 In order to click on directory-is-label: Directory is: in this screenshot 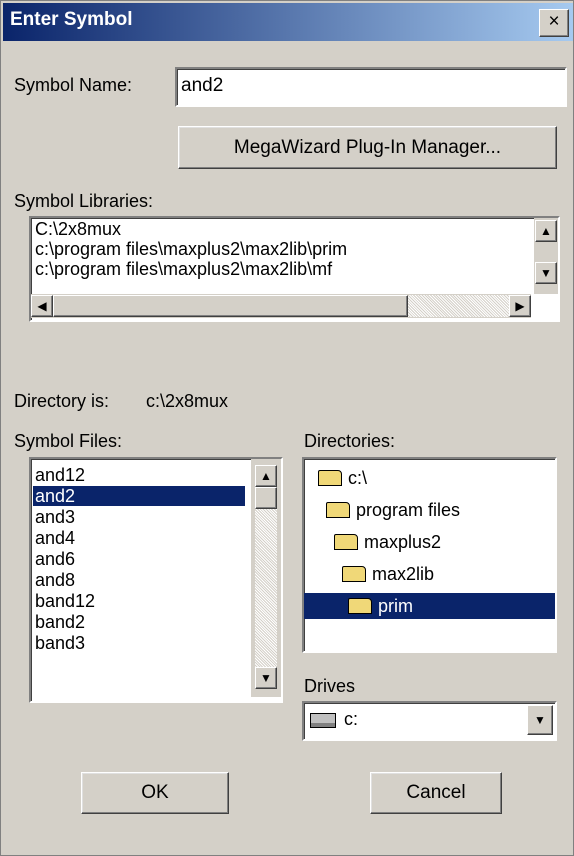, I will do `click(62, 401)`.